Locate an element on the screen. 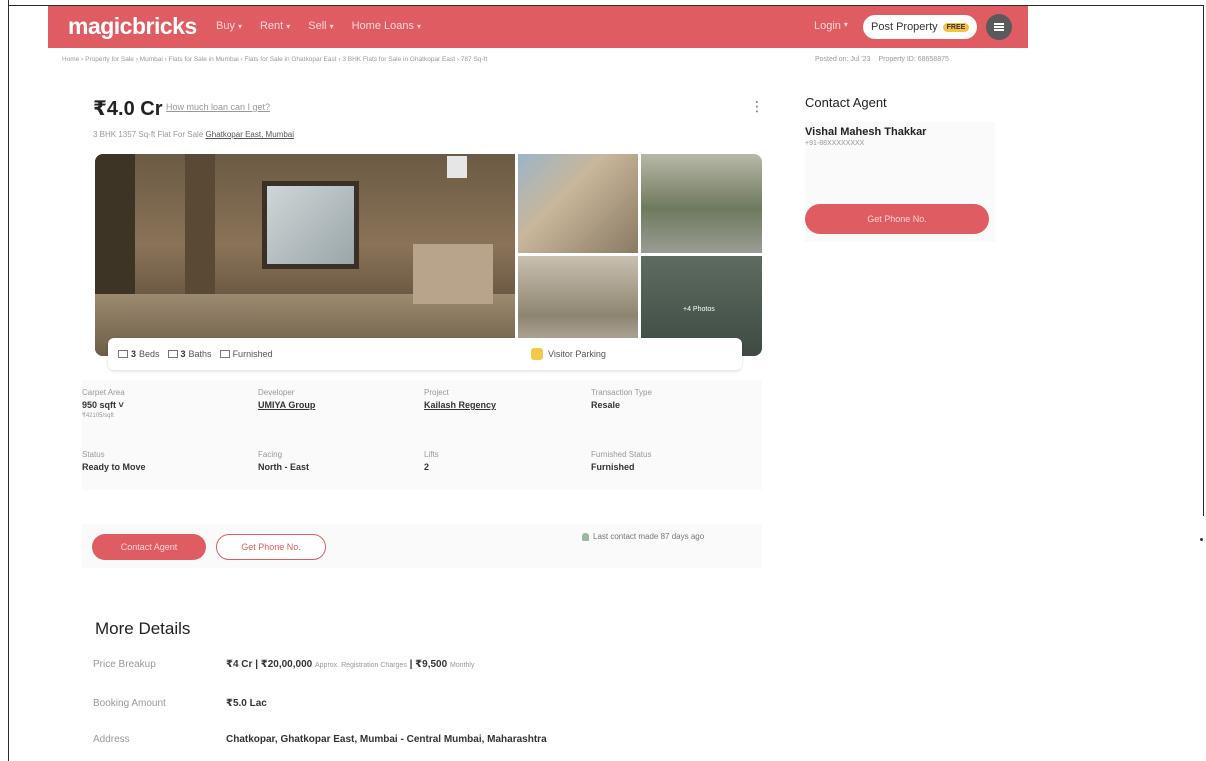 The height and width of the screenshot is (761, 1206). nav-rent: Rent ▾ is located at coordinates (275, 26).